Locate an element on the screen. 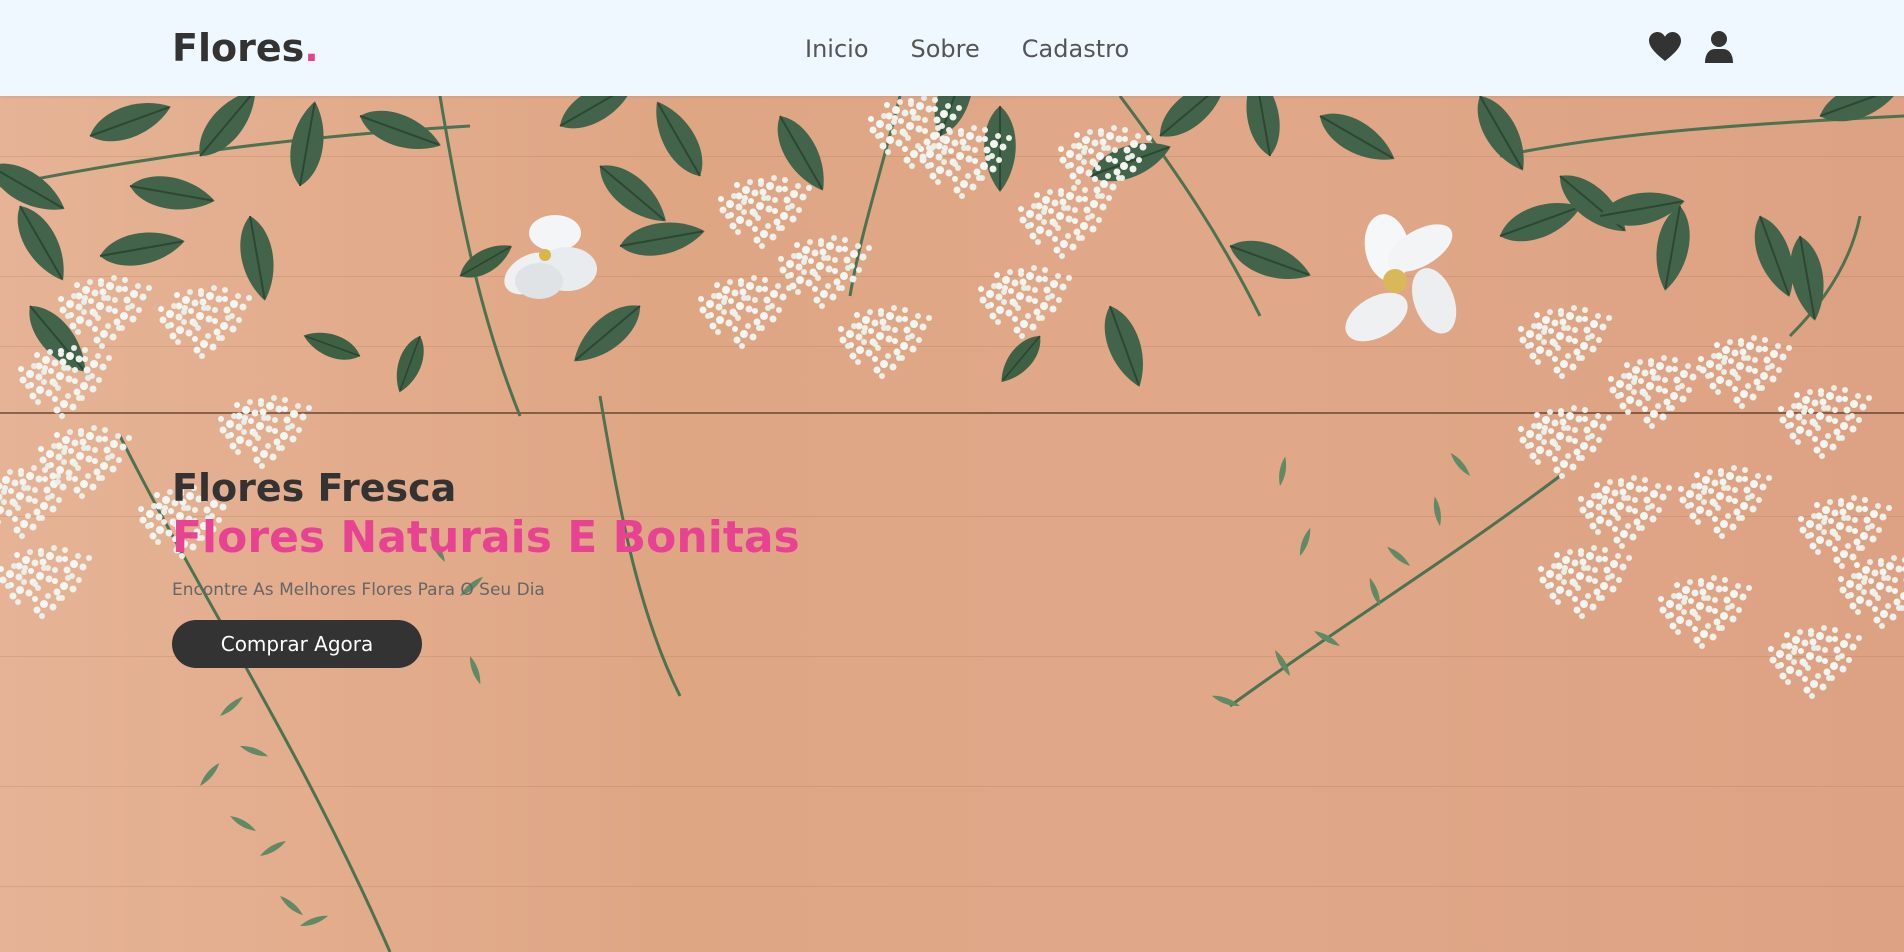 The height and width of the screenshot is (952, 1904). buy-now-button: Comprar Agora is located at coordinates (297, 644).